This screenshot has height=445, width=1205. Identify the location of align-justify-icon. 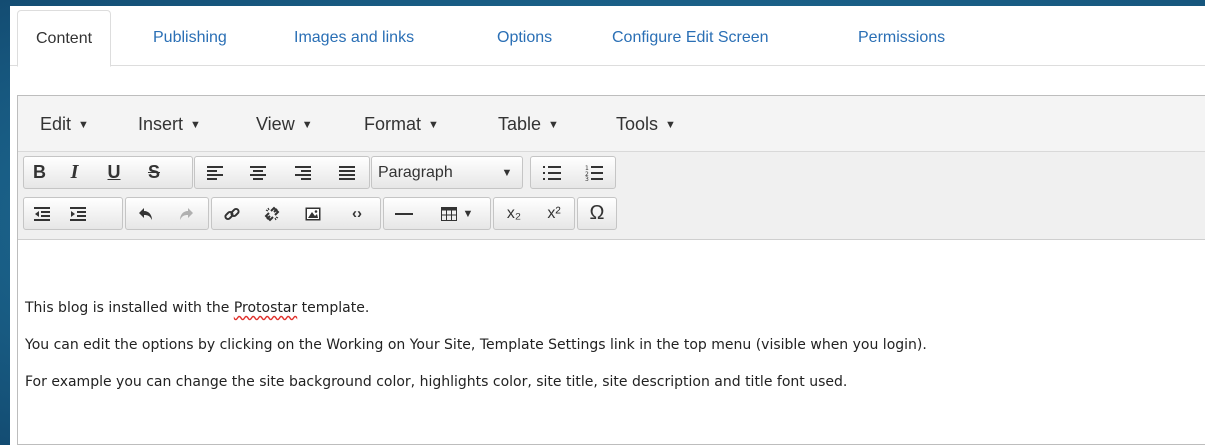
(347, 172).